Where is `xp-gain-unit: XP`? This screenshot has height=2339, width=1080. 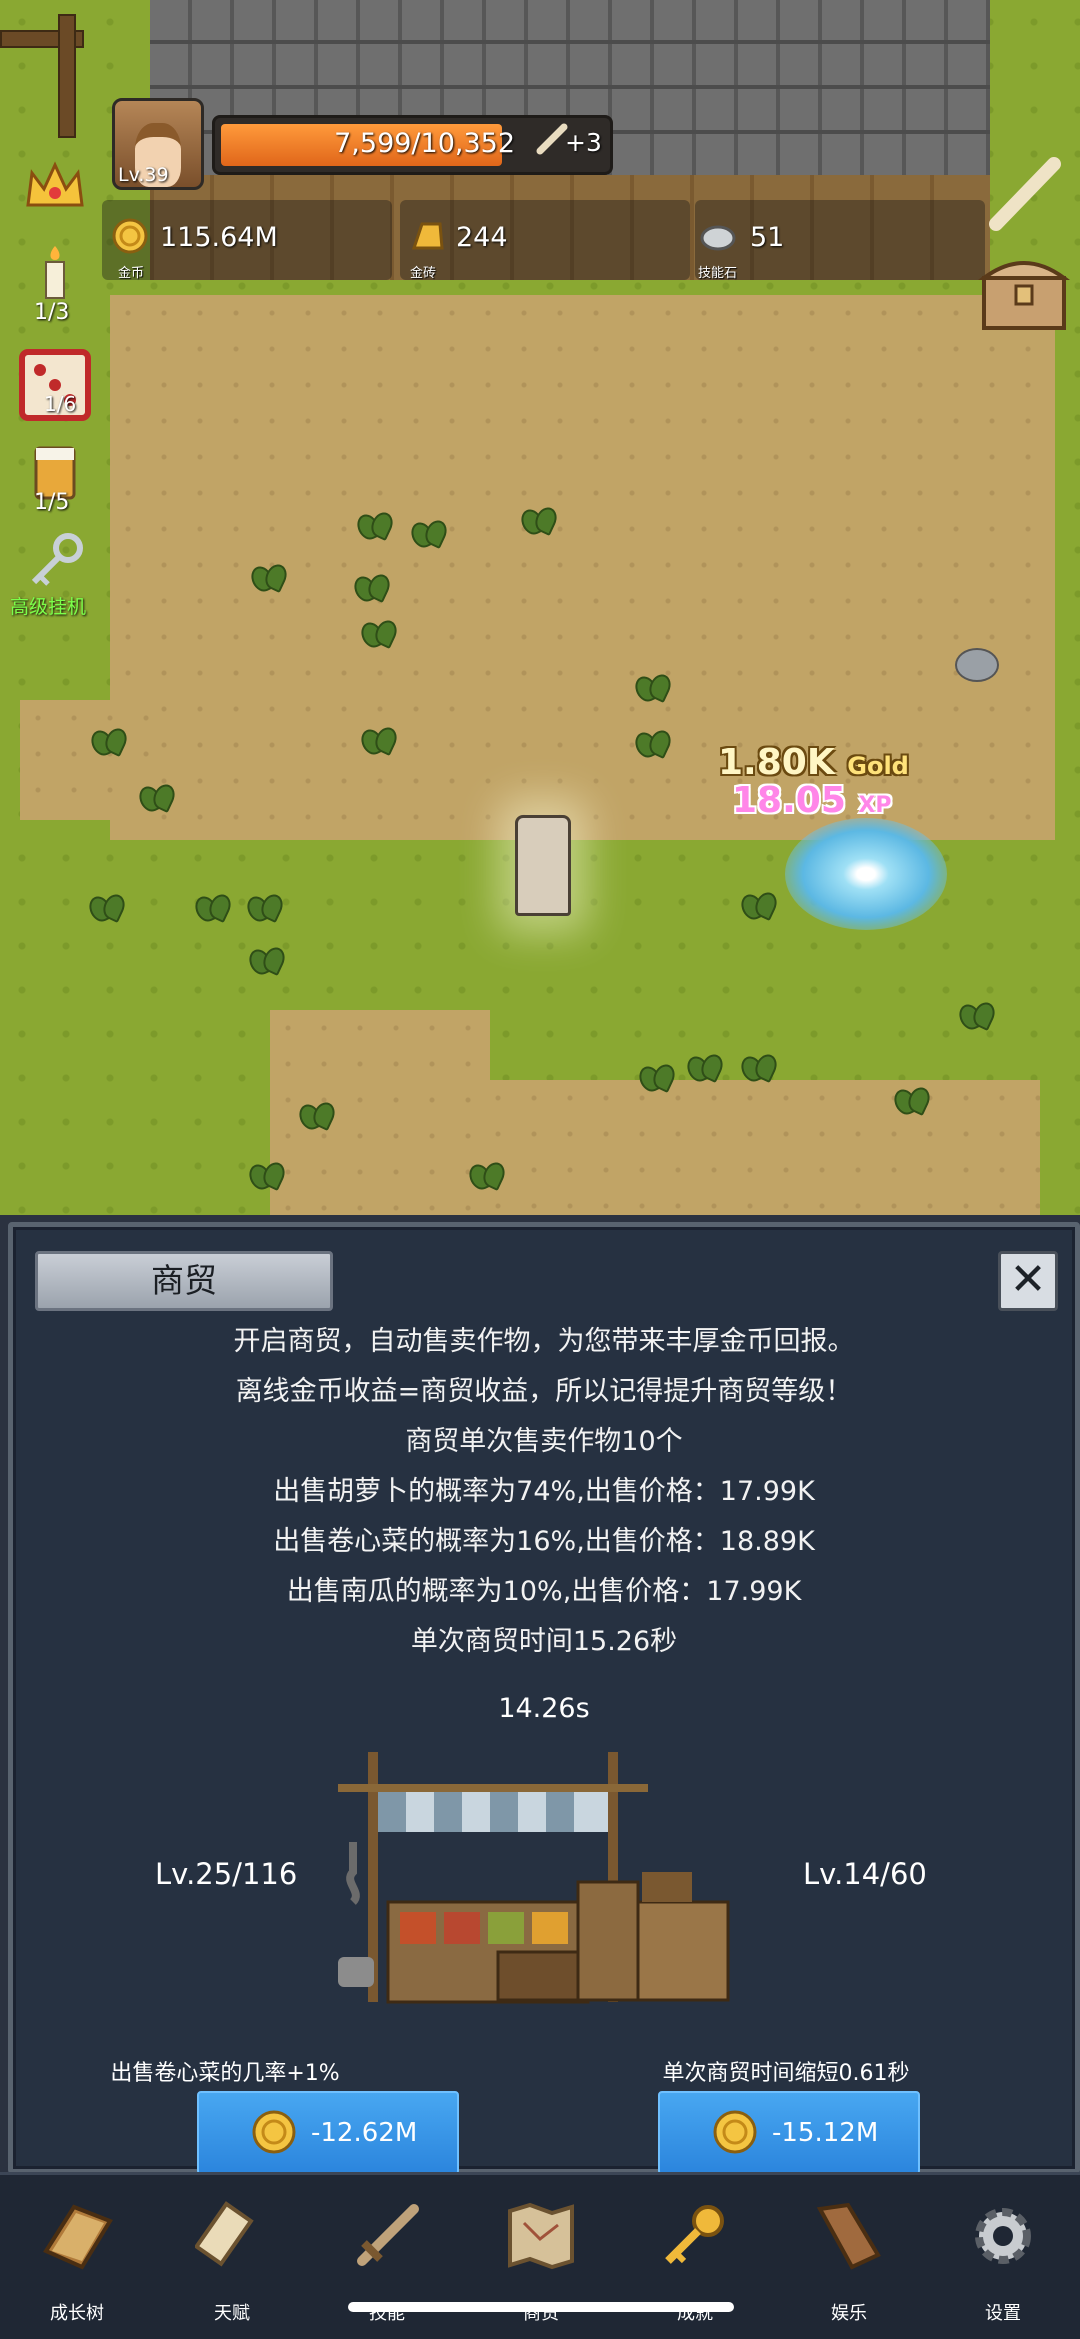
xp-gain-unit: XP is located at coordinates (875, 805).